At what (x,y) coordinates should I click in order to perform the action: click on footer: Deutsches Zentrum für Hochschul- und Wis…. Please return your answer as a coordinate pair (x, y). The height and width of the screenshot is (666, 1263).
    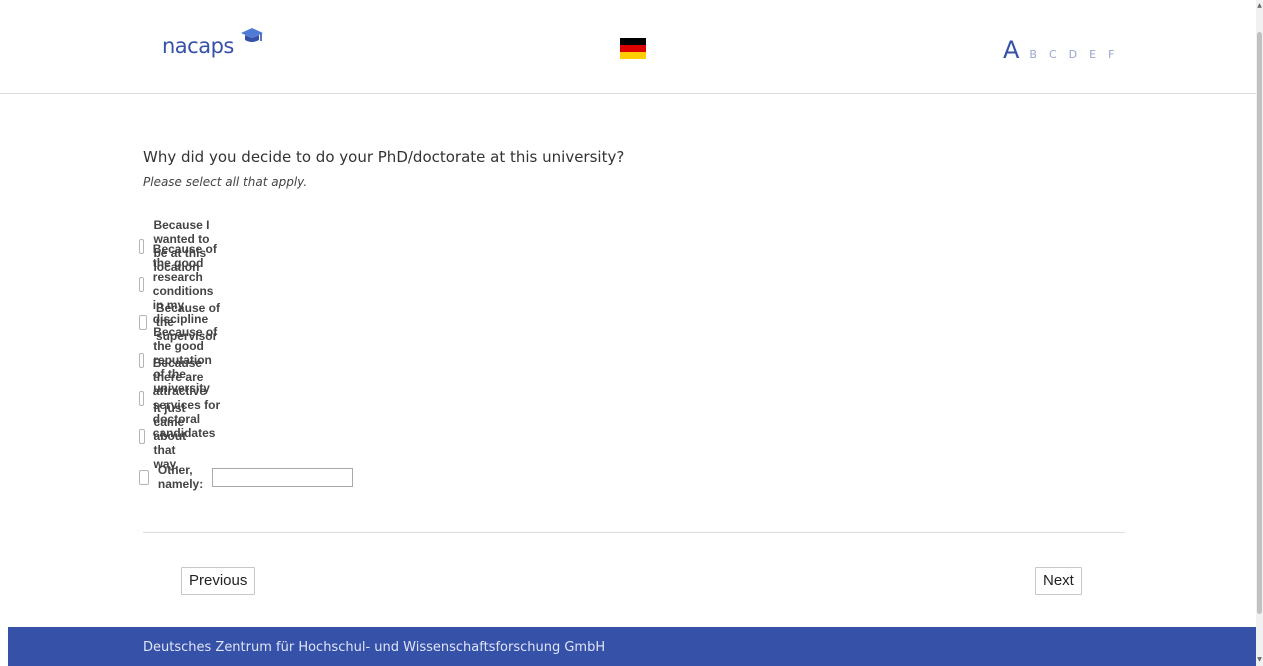
    Looking at the image, I should click on (632, 646).